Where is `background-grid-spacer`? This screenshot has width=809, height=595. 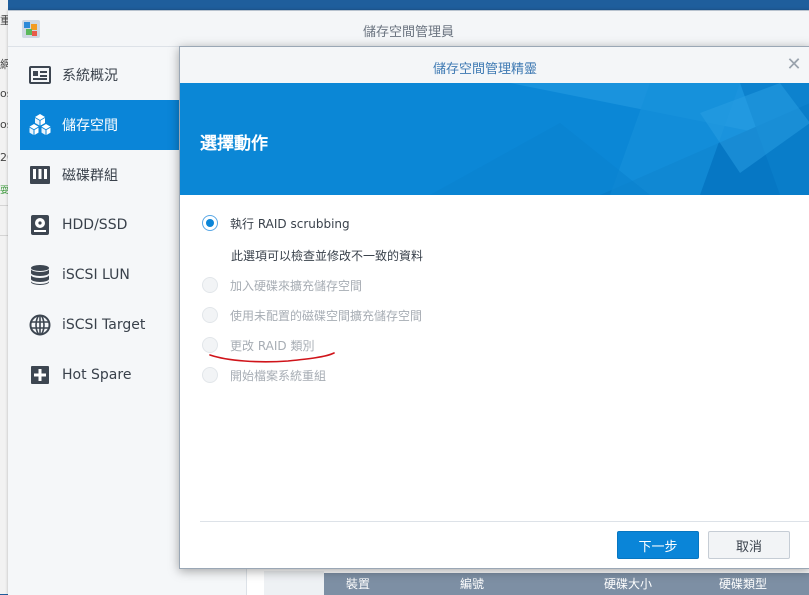 background-grid-spacer is located at coordinates (294, 583).